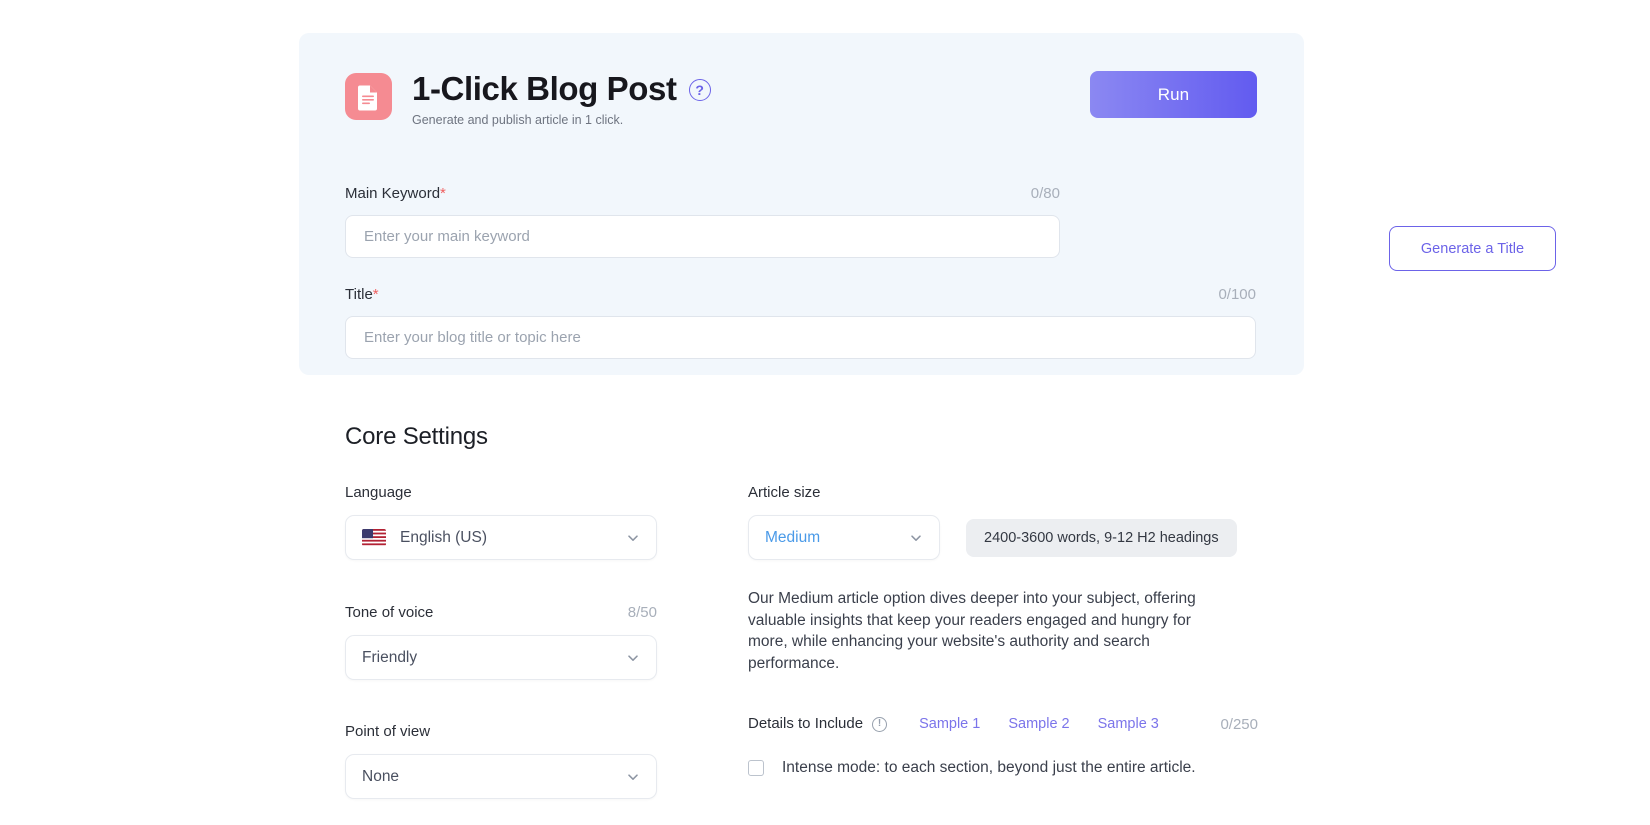  What do you see at coordinates (374, 537) in the screenshot?
I see `us-flag-icon` at bounding box center [374, 537].